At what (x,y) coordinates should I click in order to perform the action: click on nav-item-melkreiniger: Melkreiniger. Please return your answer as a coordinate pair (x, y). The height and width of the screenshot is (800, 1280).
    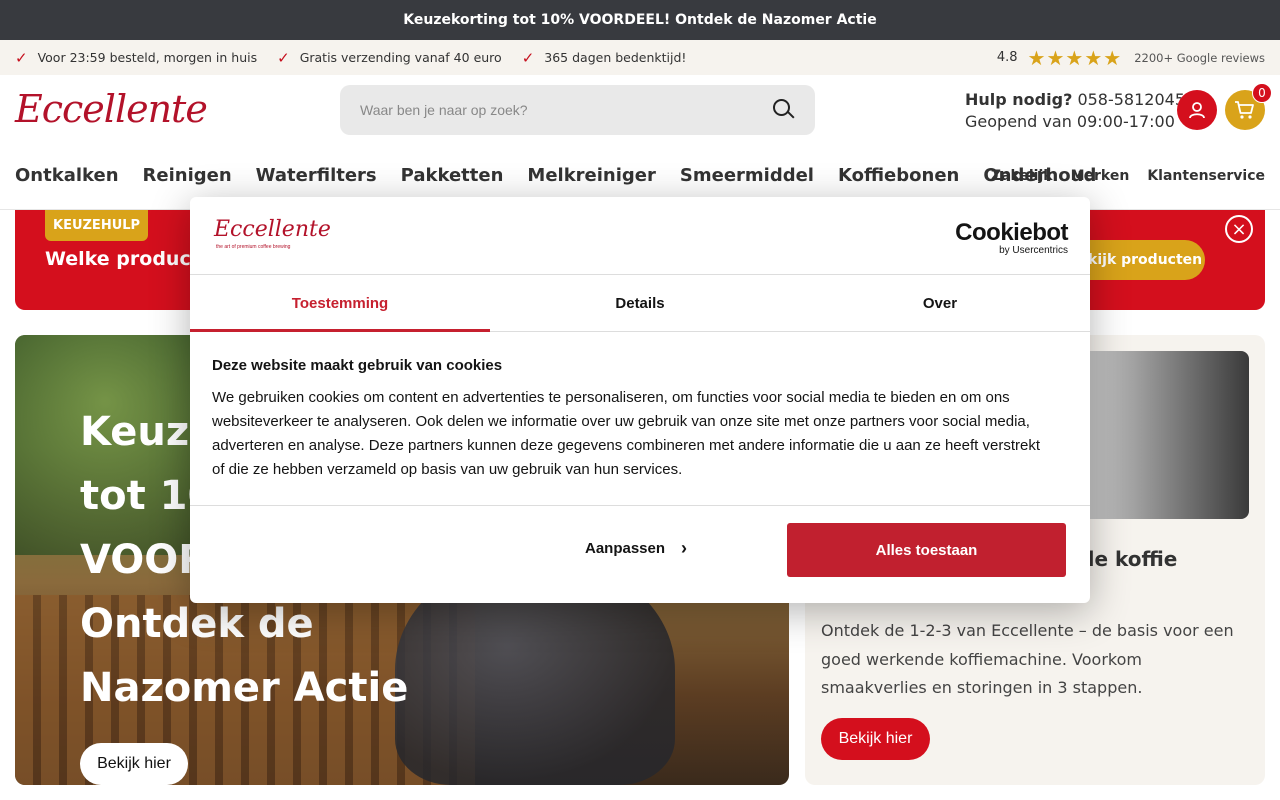
    Looking at the image, I should click on (591, 175).